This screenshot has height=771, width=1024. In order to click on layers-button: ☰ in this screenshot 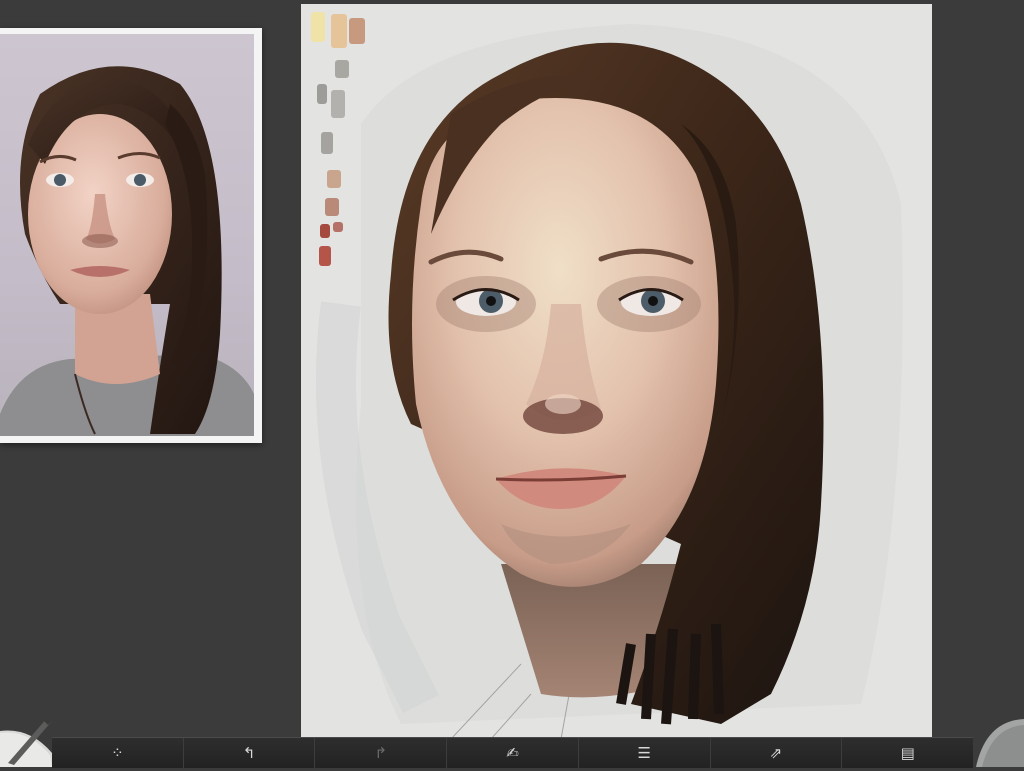, I will do `click(643, 753)`.